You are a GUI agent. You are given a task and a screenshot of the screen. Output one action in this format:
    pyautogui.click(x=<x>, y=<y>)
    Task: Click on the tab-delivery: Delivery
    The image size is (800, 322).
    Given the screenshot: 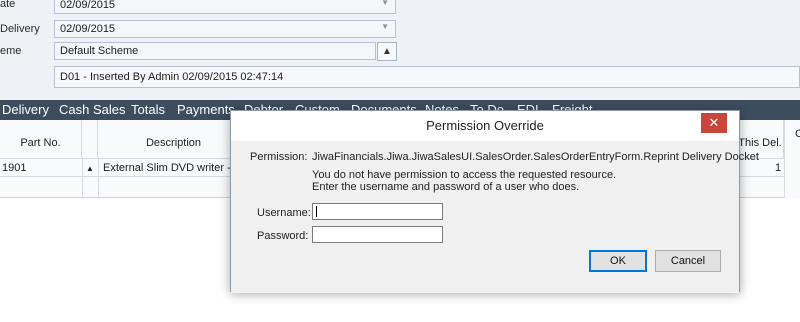 What is the action you would take?
    pyautogui.click(x=25, y=109)
    